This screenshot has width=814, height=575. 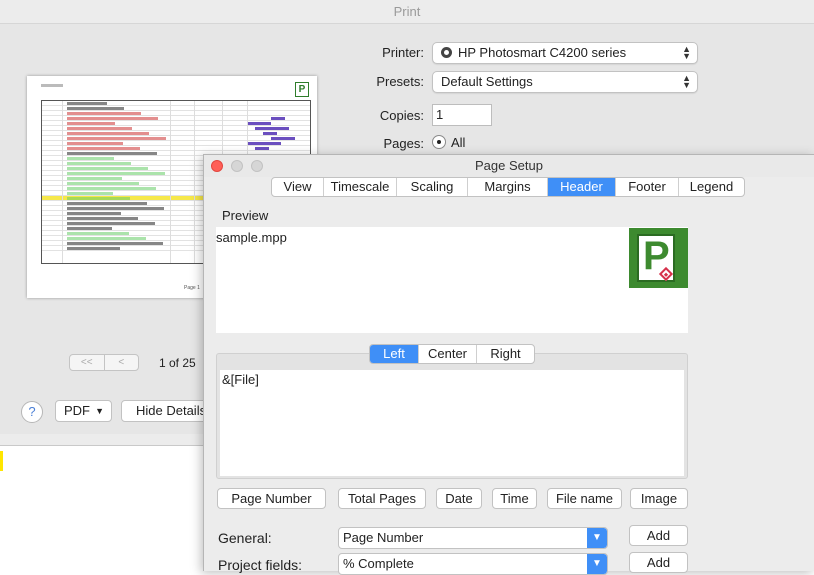 What do you see at coordinates (458, 142) in the screenshot?
I see `pages-all-label: All` at bounding box center [458, 142].